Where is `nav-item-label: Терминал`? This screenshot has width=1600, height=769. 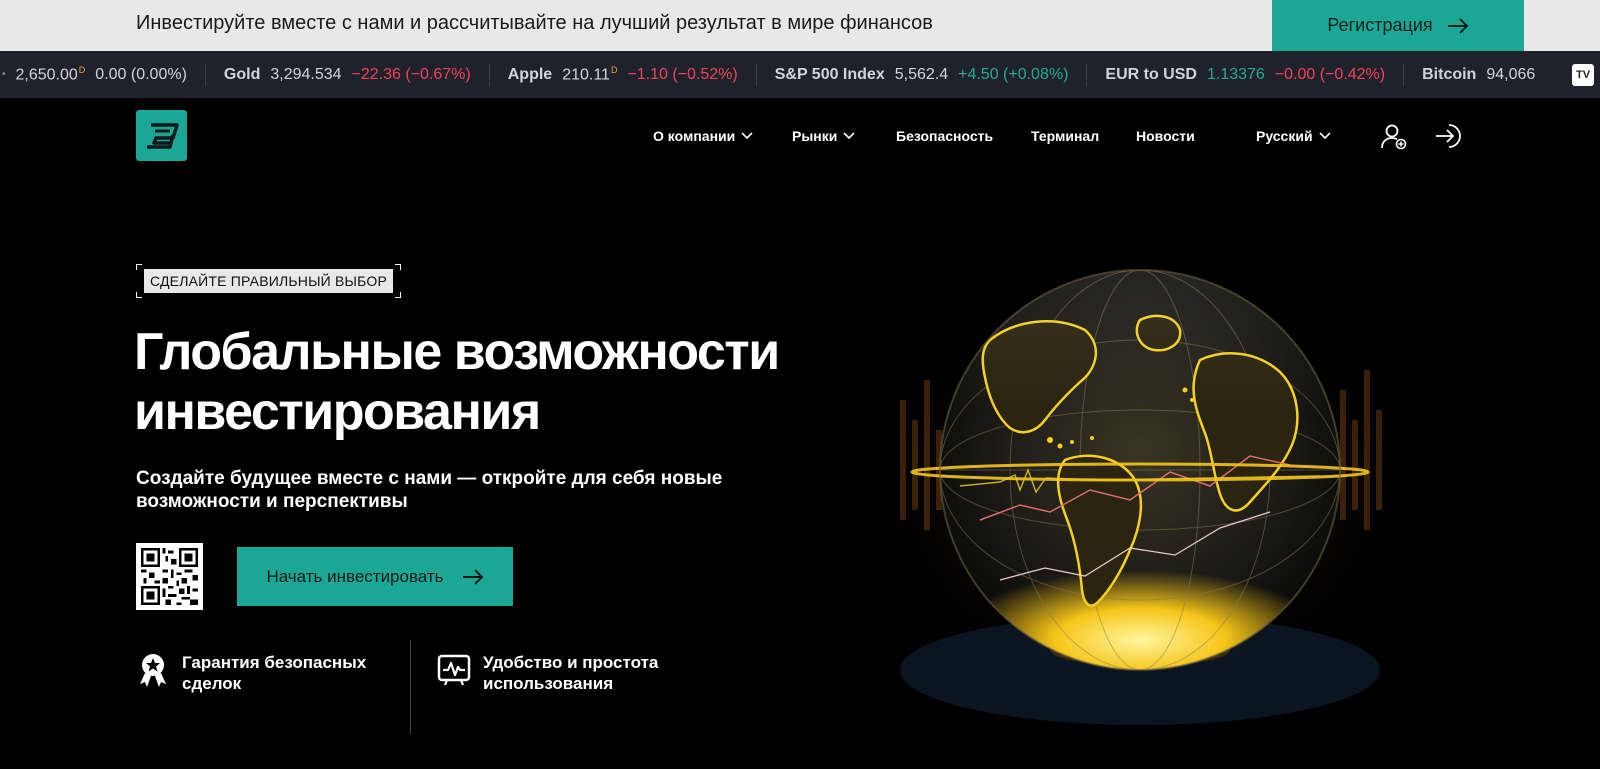
nav-item-label: Терминал is located at coordinates (1065, 136).